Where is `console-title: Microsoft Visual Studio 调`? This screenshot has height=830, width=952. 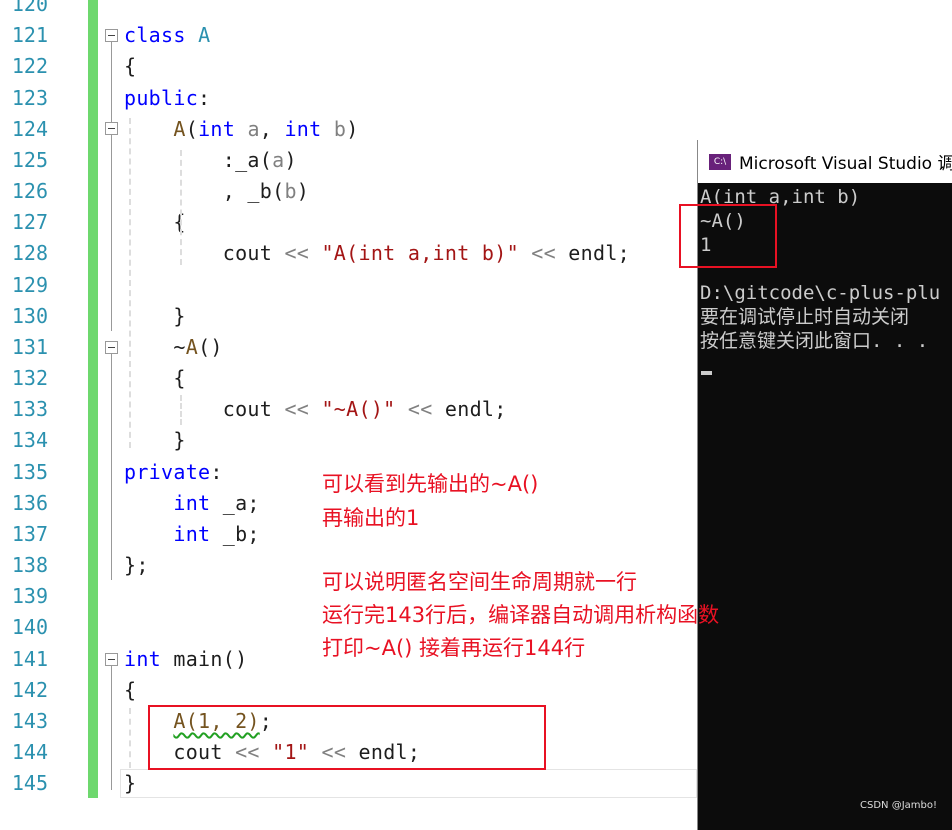
console-title: Microsoft Visual Studio 调 is located at coordinates (845, 164).